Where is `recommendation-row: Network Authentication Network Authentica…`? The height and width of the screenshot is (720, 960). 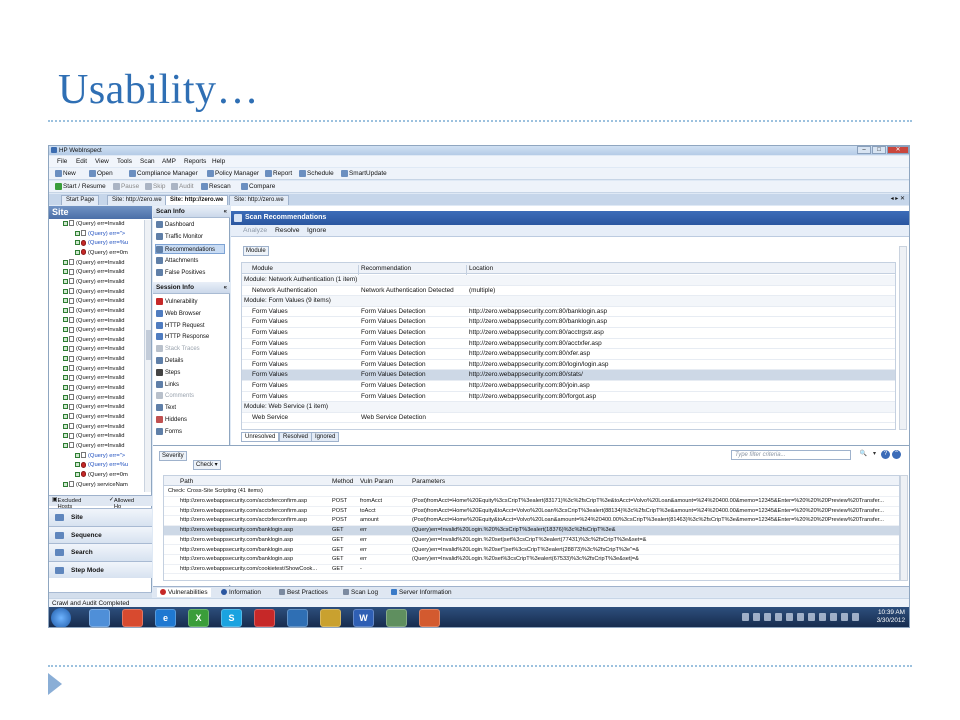
recommendation-row: Network Authentication Network Authentica… is located at coordinates (568, 291).